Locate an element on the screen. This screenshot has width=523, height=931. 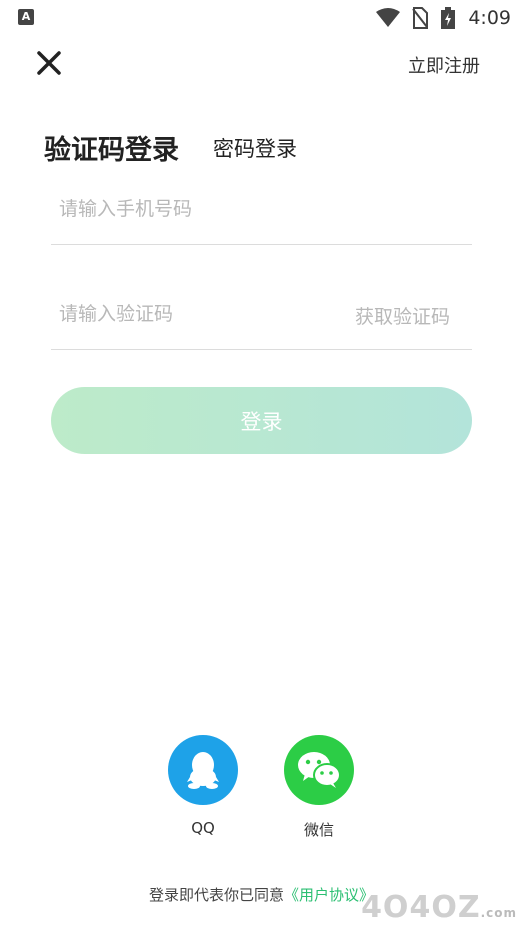
status-bar: A 4:09 is located at coordinates (261, 18).